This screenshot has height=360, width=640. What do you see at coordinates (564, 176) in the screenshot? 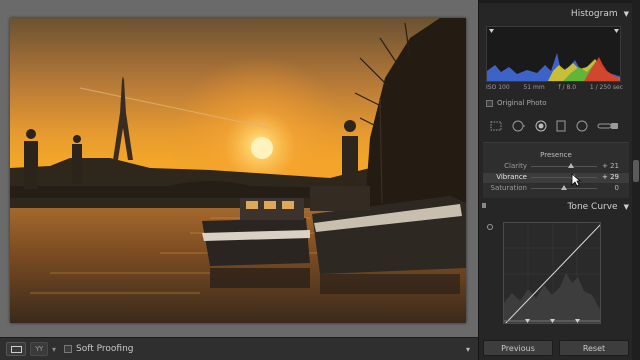
I see `vibrance-slider-track` at bounding box center [564, 176].